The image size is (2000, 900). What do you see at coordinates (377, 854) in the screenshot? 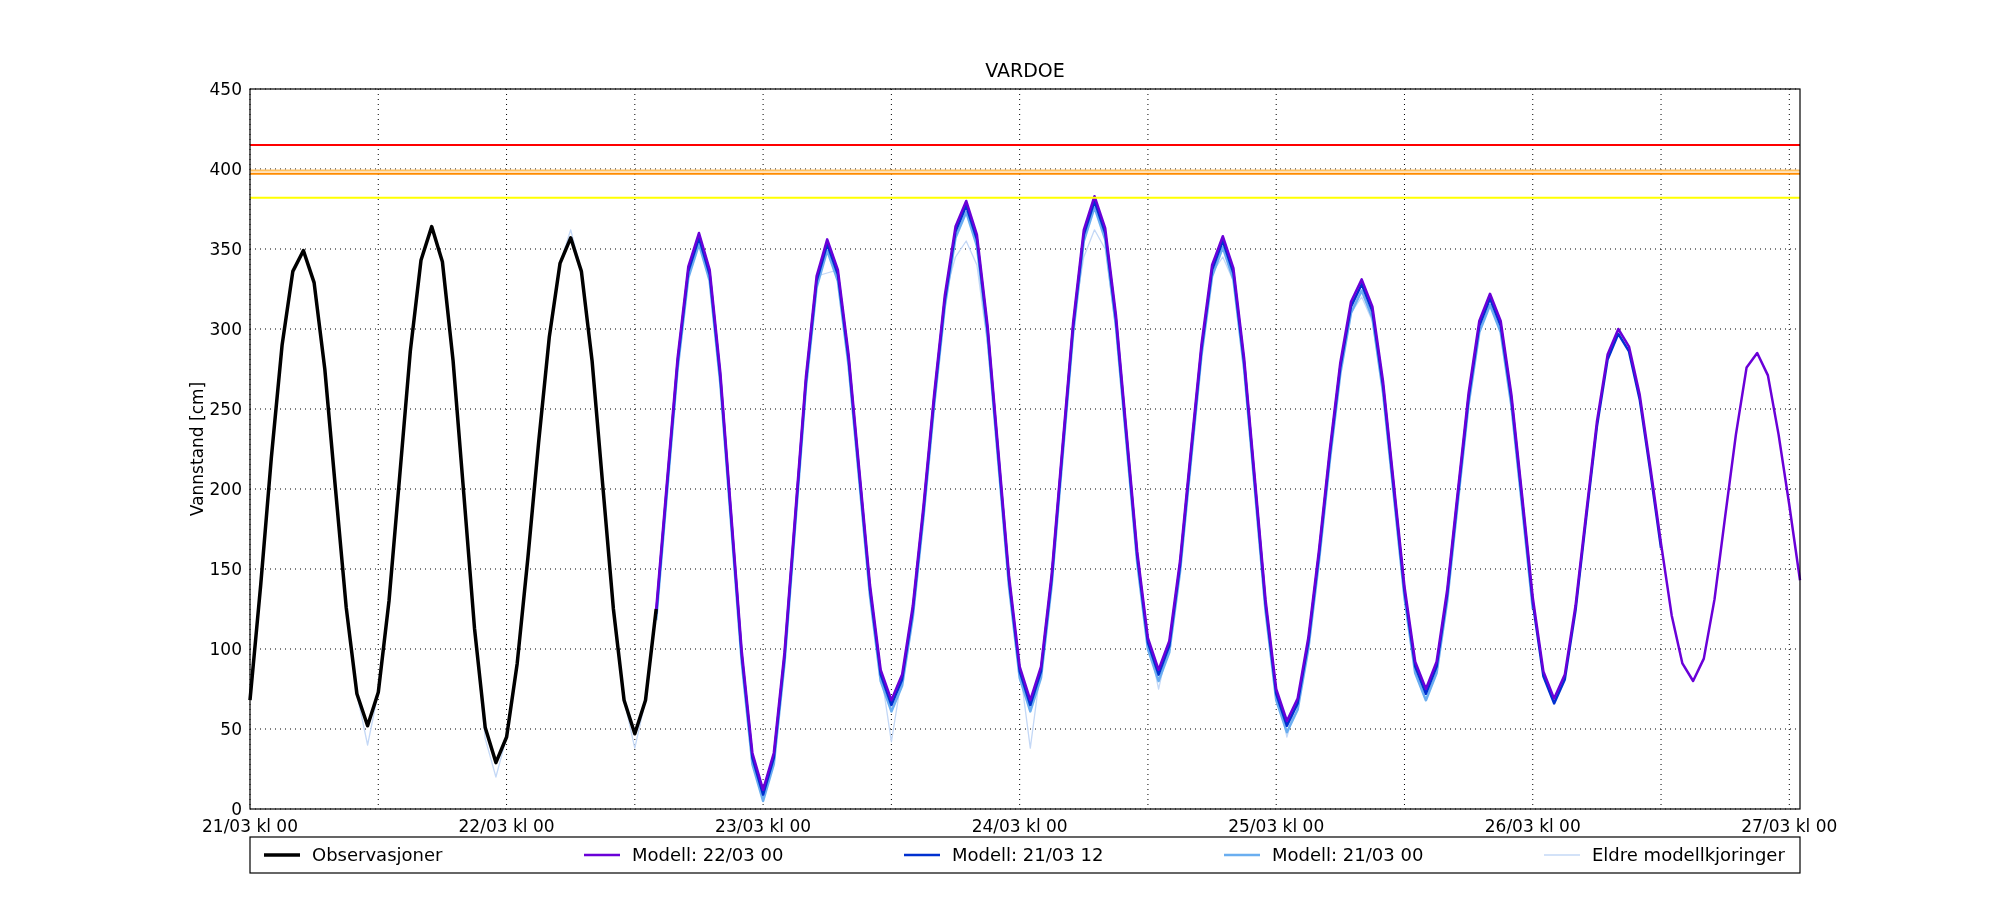
I see `legend-label: Observasjoner` at bounding box center [377, 854].